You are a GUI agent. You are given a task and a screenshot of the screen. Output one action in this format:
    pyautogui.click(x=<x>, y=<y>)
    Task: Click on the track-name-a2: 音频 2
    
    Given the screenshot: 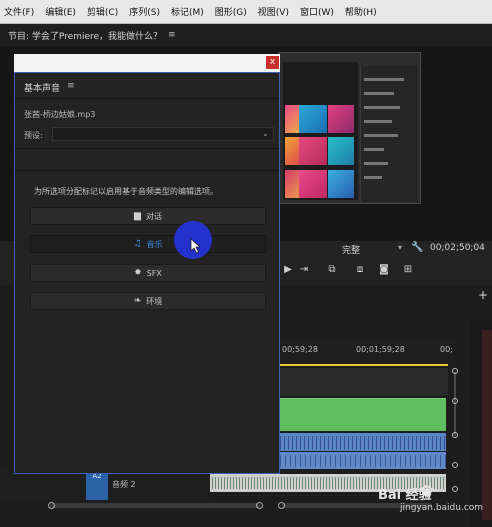 What is the action you would take?
    pyautogui.click(x=124, y=484)
    